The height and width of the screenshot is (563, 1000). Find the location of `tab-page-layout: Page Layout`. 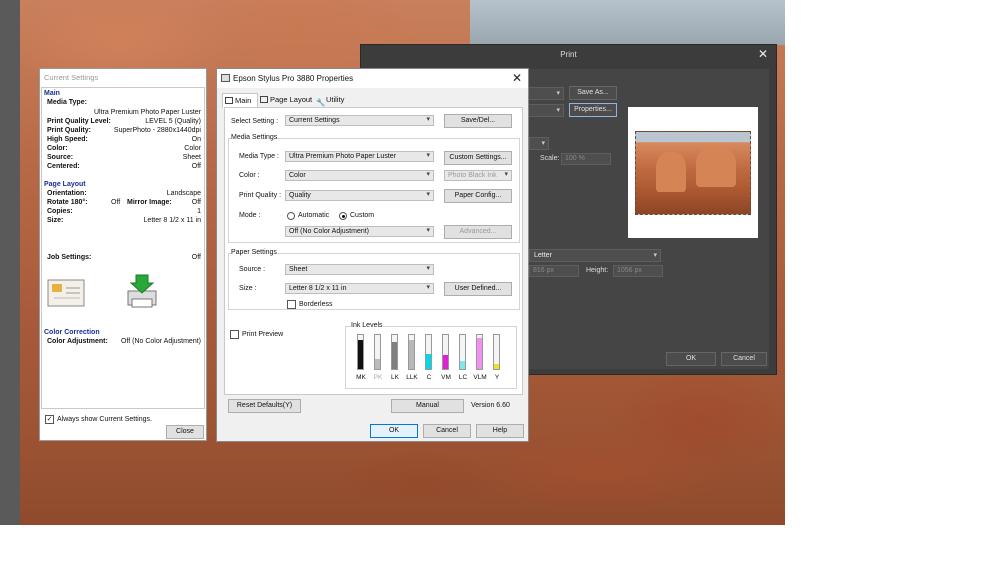

tab-page-layout: Page Layout is located at coordinates (286, 100).